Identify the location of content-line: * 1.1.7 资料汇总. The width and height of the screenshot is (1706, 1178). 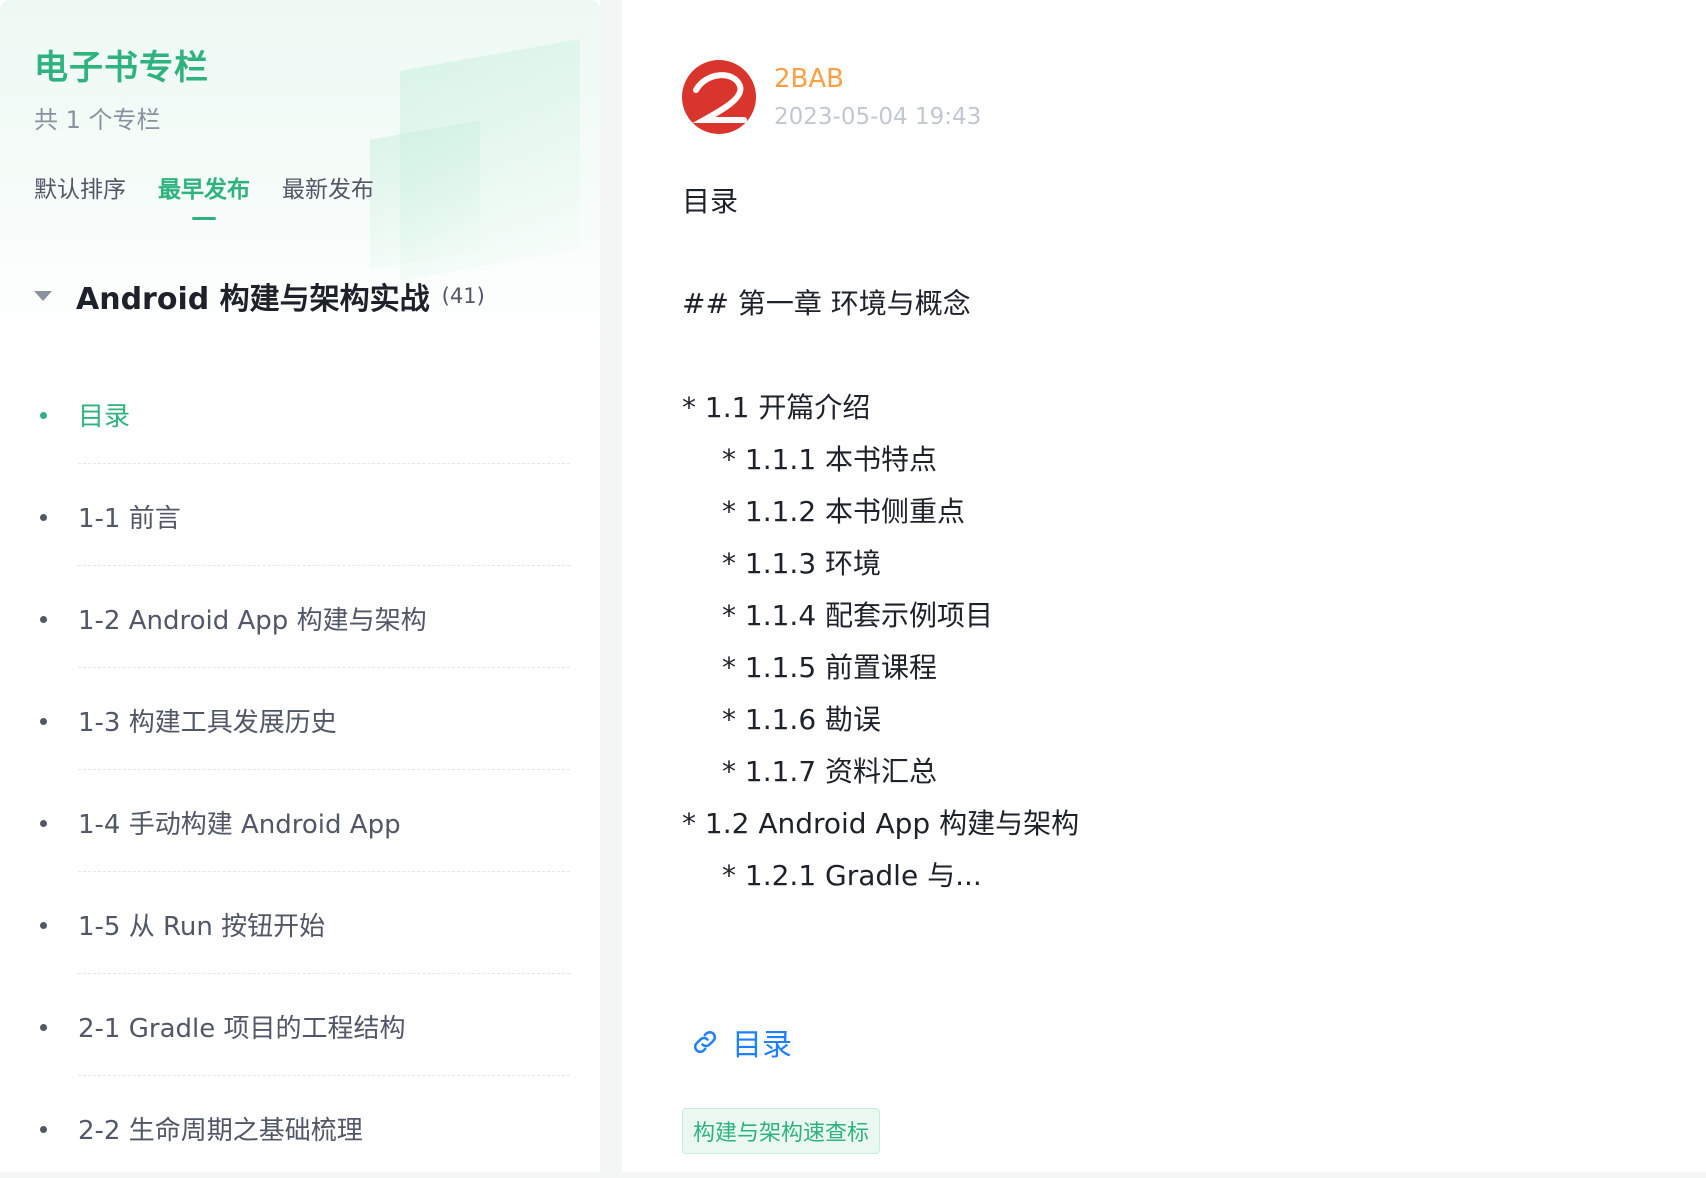
(830, 771).